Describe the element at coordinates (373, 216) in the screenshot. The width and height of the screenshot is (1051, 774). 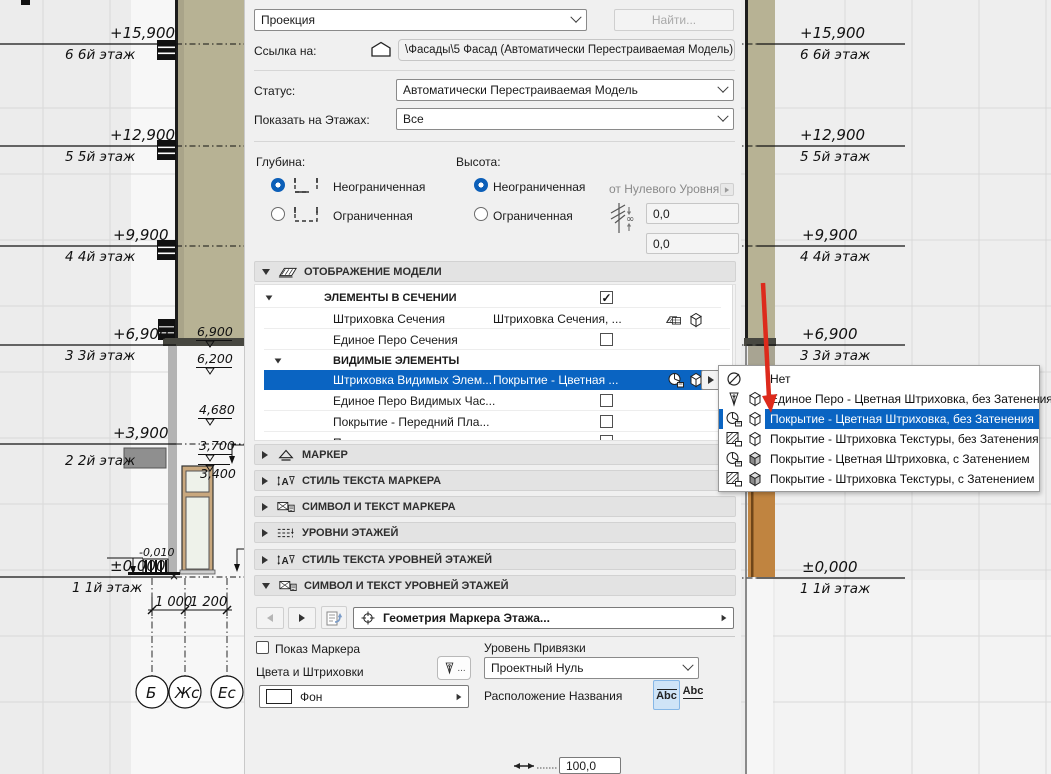
I see `depth-limited-label: Ограниченная` at that location.